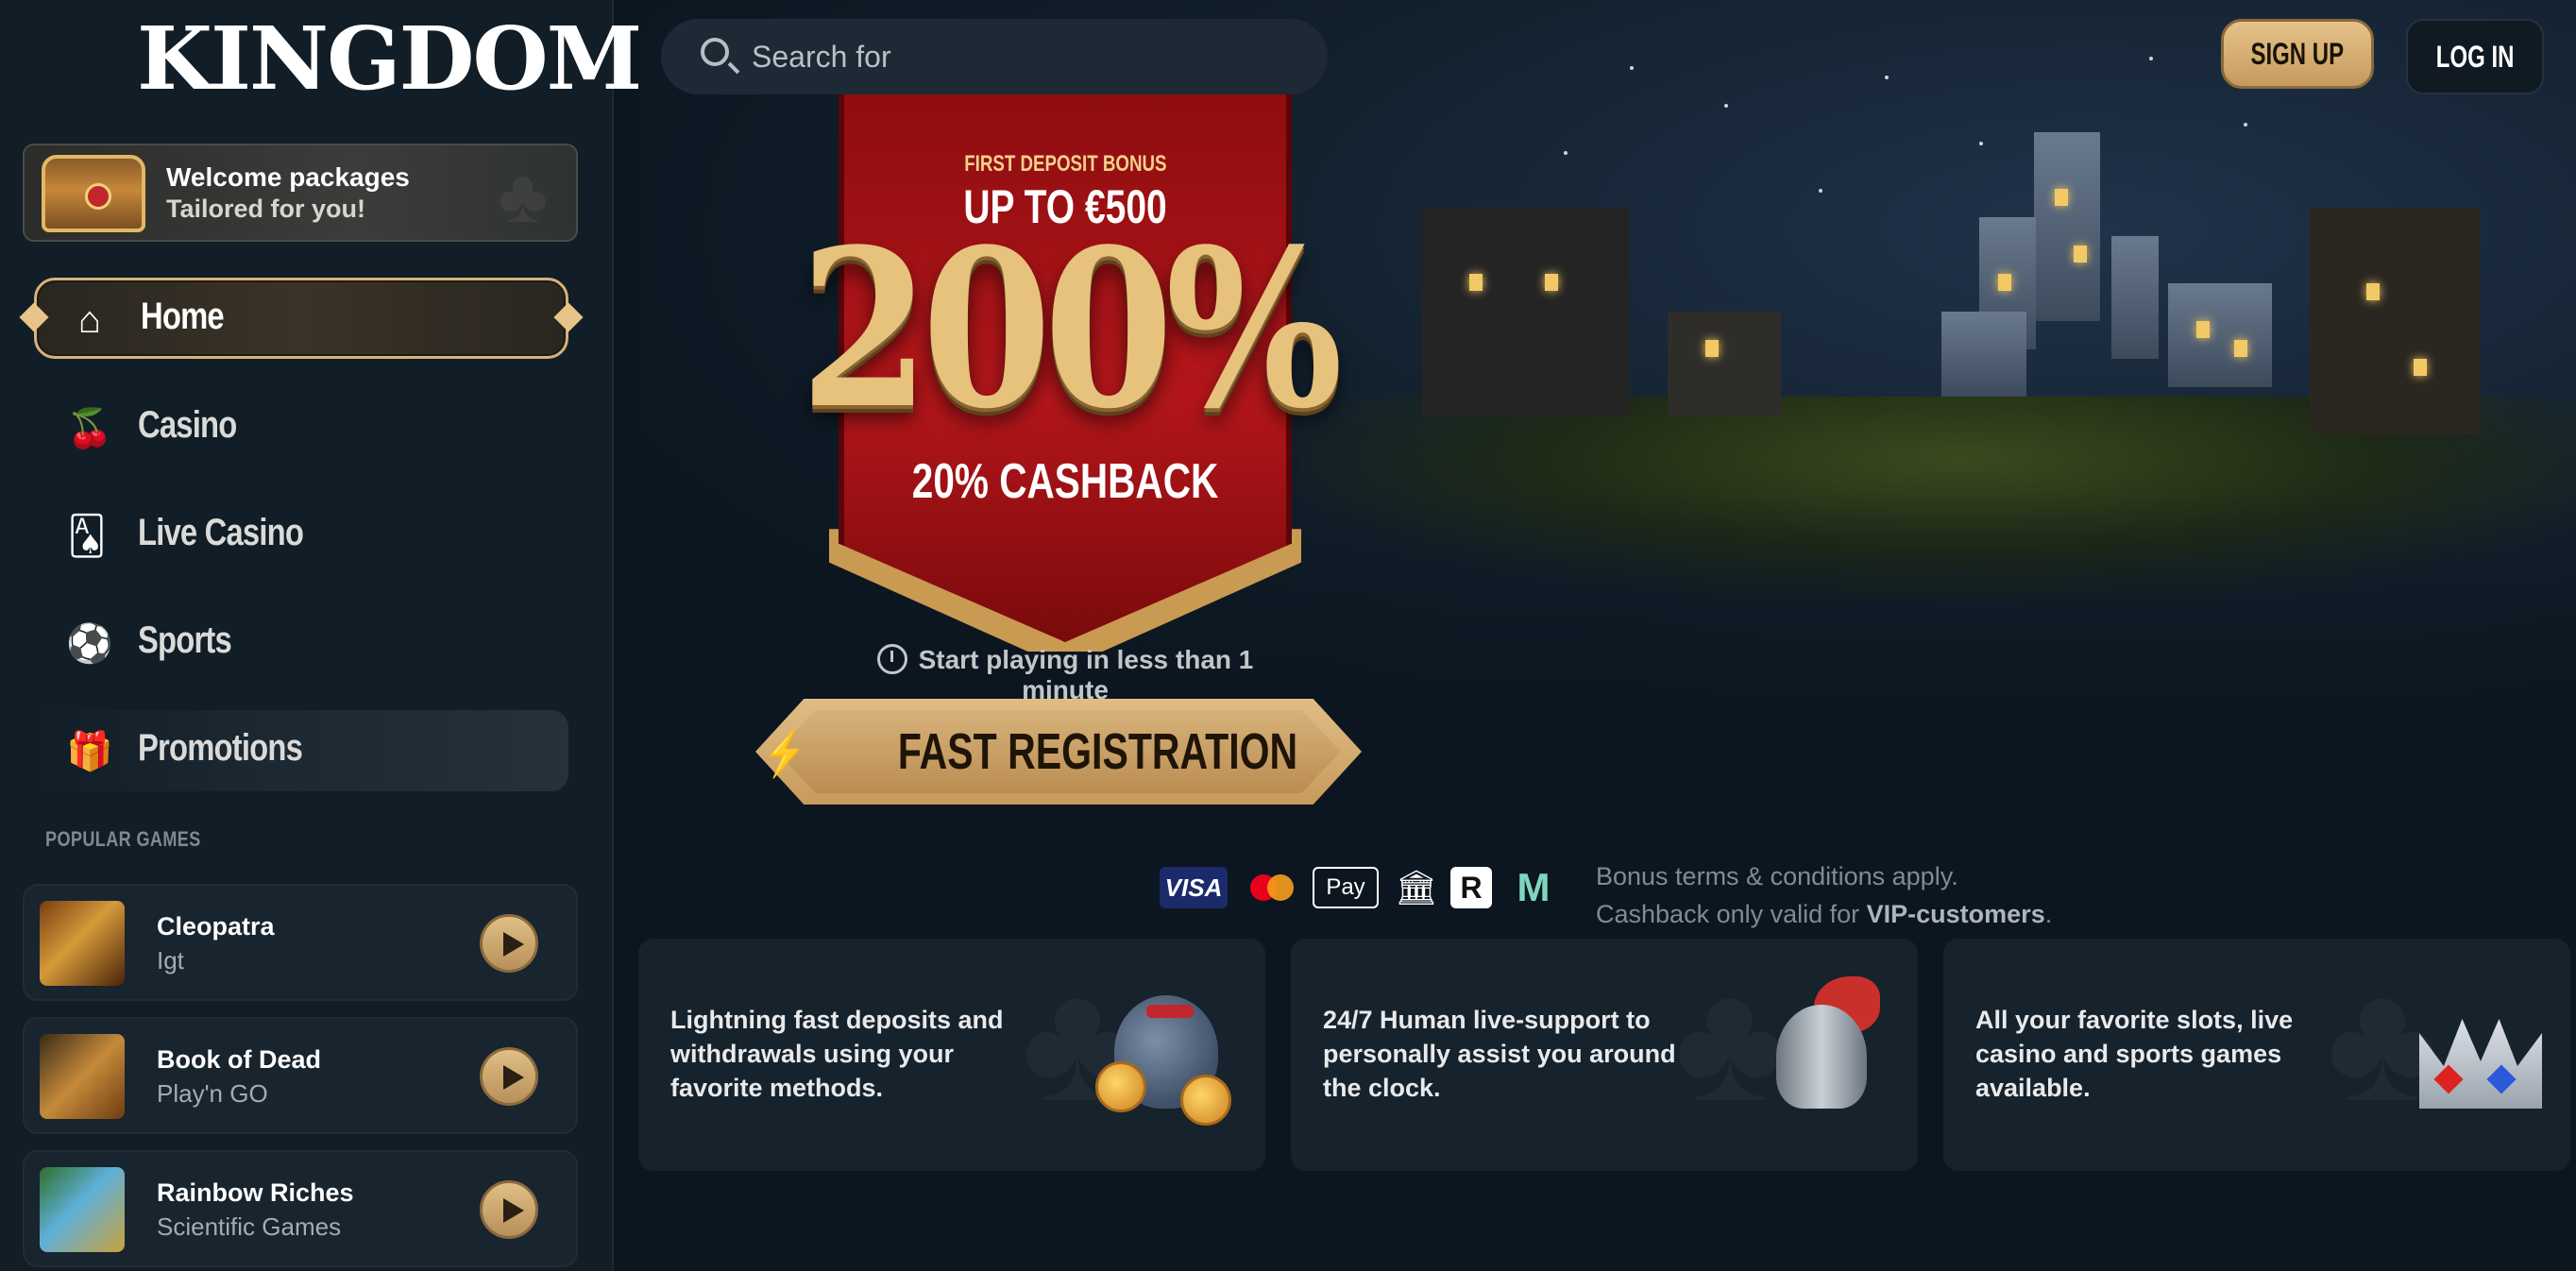 The height and width of the screenshot is (1271, 2576). I want to click on sign-up-button: SIGN UP, so click(2297, 54).